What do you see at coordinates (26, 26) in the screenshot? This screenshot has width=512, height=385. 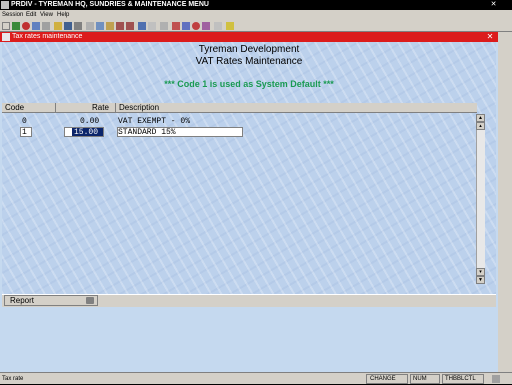 I see `disconnect-icon` at bounding box center [26, 26].